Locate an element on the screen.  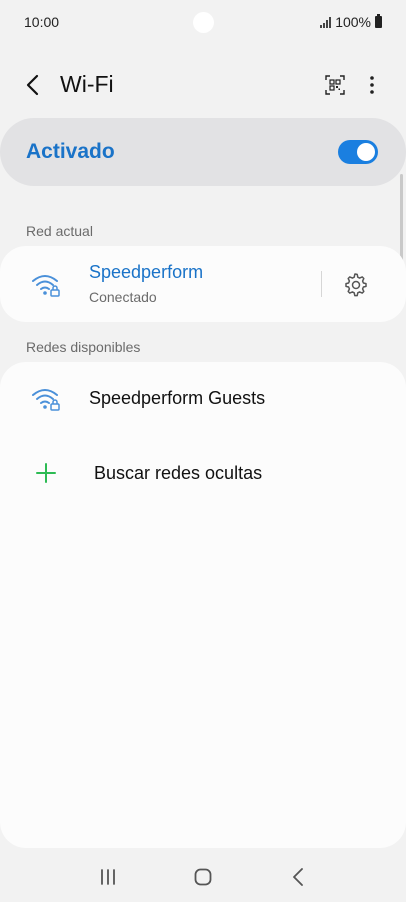
qr-scan-icon is located at coordinates (335, 85).